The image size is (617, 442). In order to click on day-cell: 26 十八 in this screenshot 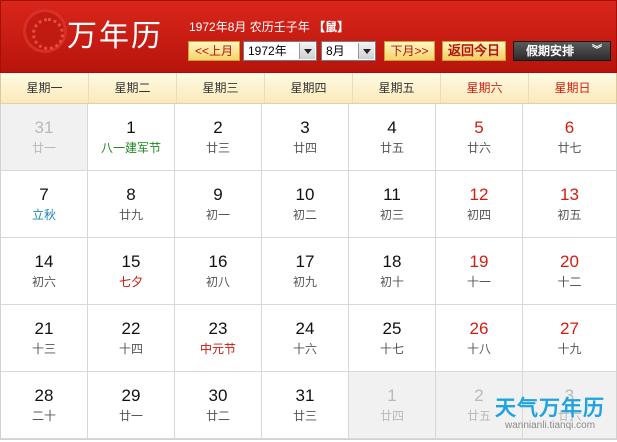, I will do `click(479, 338)`.